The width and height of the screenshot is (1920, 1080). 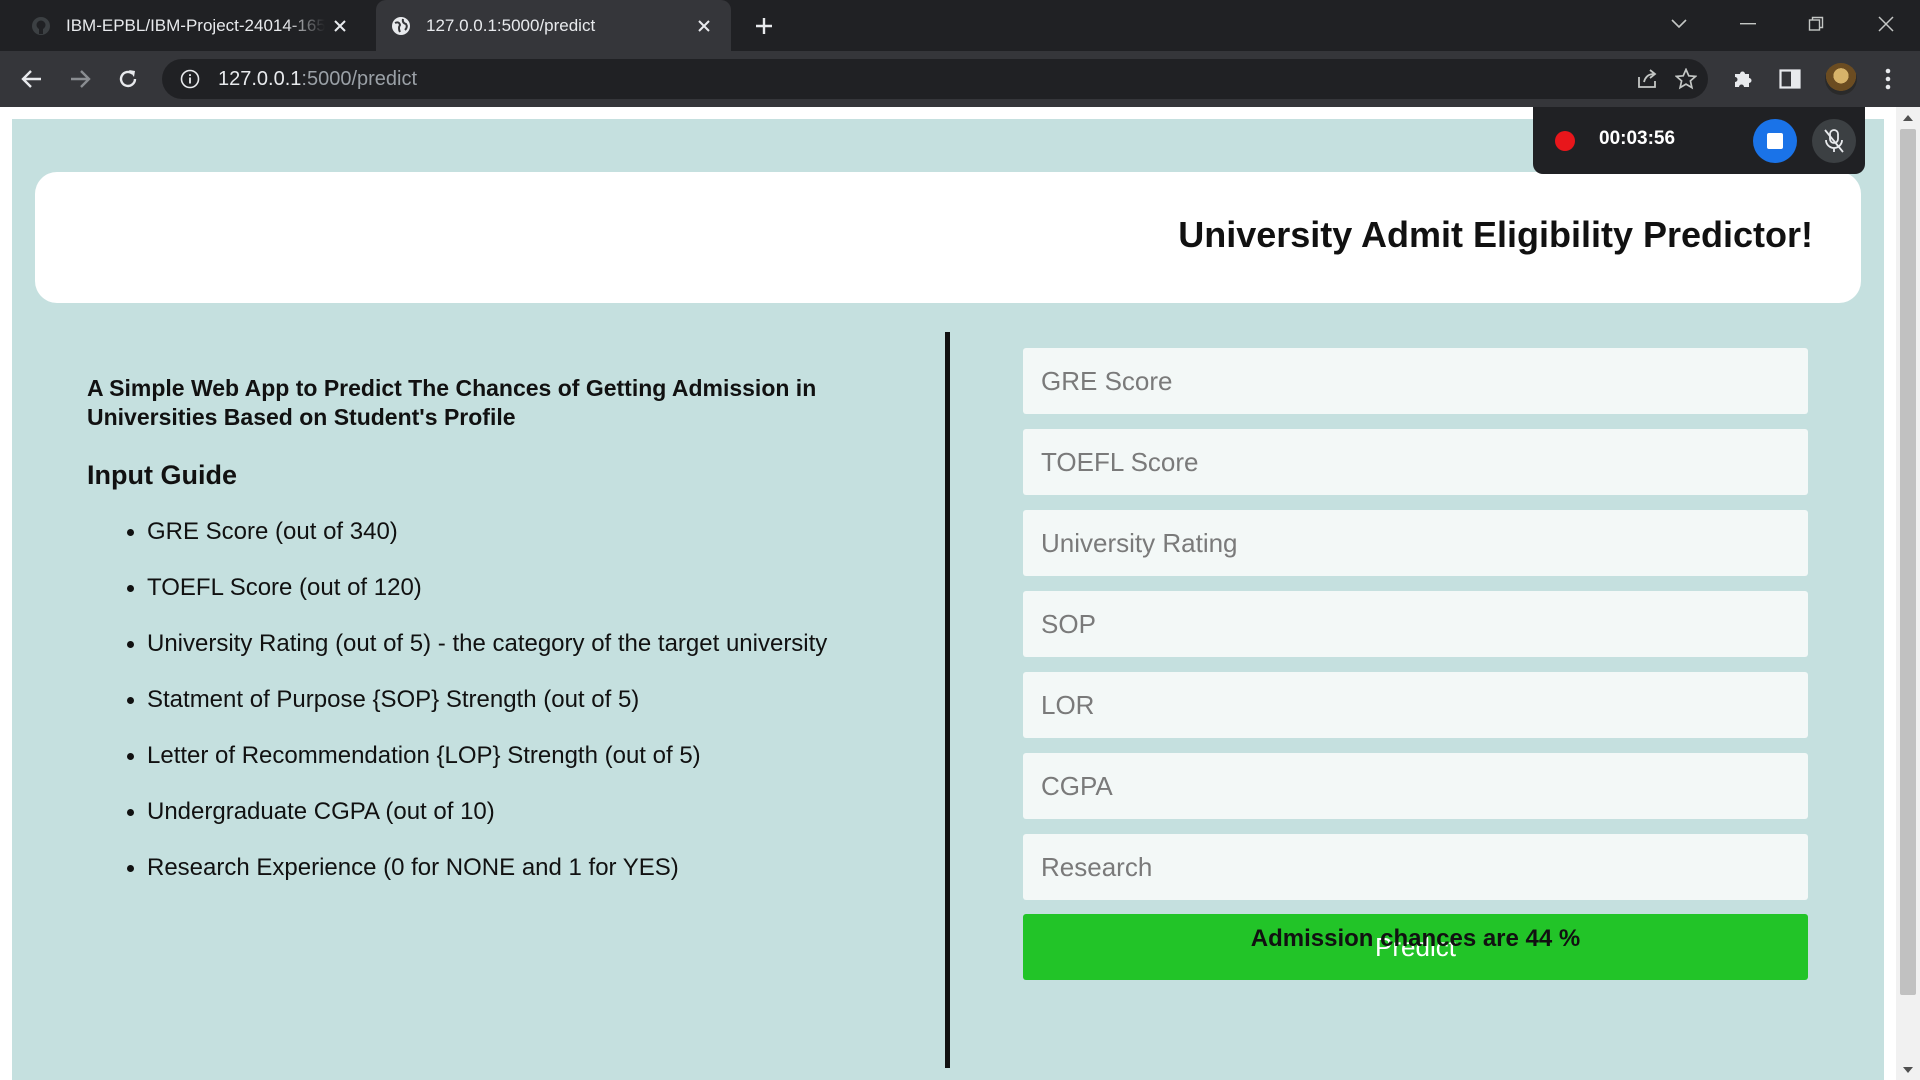 I want to click on tab-predict: 127.0.0.1:5000/predict, so click(x=553, y=25).